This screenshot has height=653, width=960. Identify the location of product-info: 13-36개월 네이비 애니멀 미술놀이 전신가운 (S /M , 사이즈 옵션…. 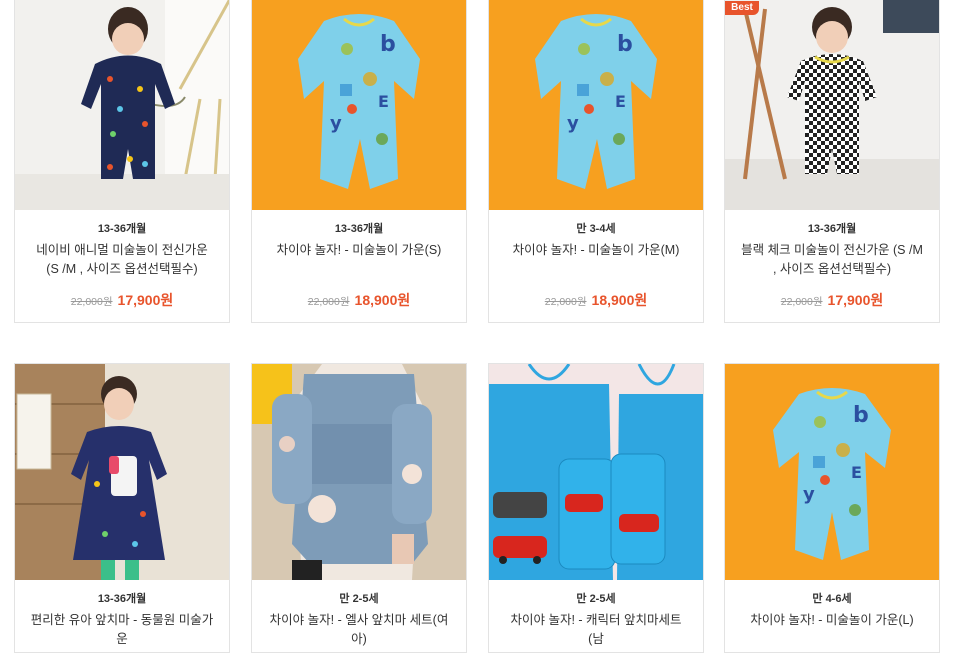
(122, 250).